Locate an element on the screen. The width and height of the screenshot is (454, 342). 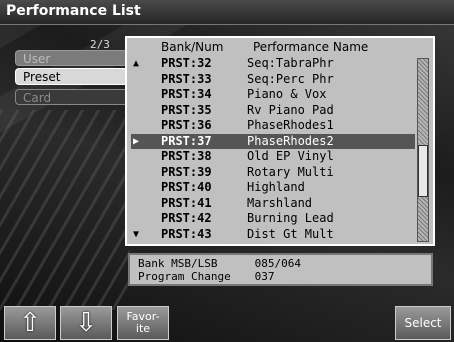
tab-card: Card is located at coordinates (71, 97).